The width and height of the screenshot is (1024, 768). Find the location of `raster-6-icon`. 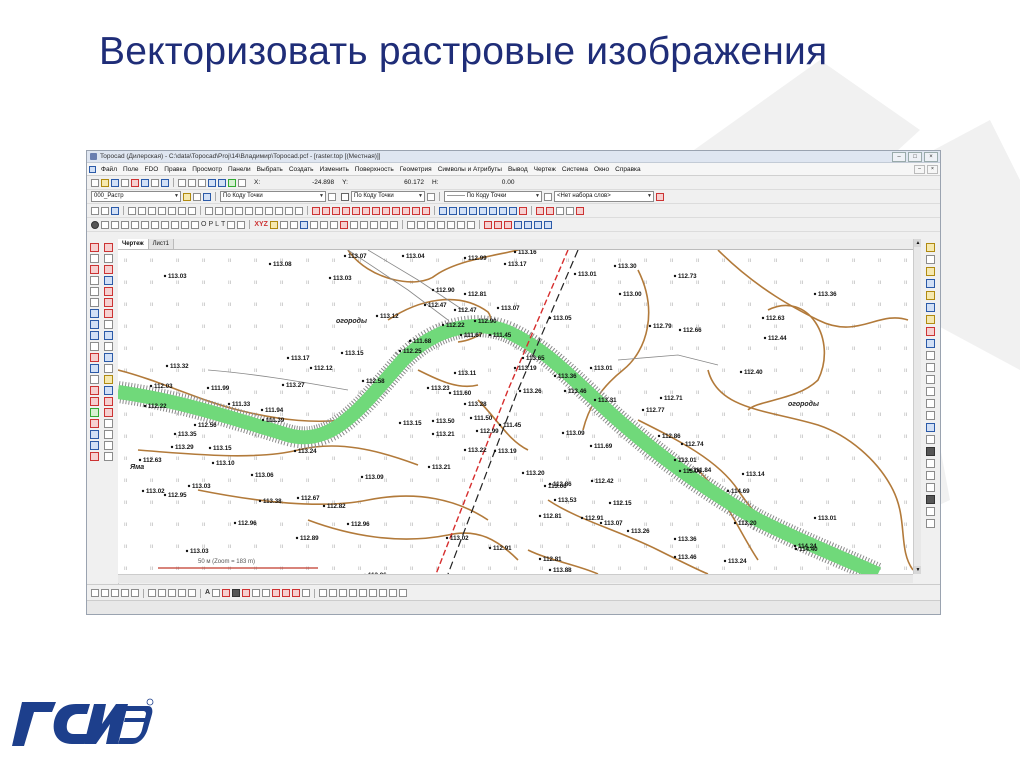

raster-6-icon is located at coordinates (537, 224).